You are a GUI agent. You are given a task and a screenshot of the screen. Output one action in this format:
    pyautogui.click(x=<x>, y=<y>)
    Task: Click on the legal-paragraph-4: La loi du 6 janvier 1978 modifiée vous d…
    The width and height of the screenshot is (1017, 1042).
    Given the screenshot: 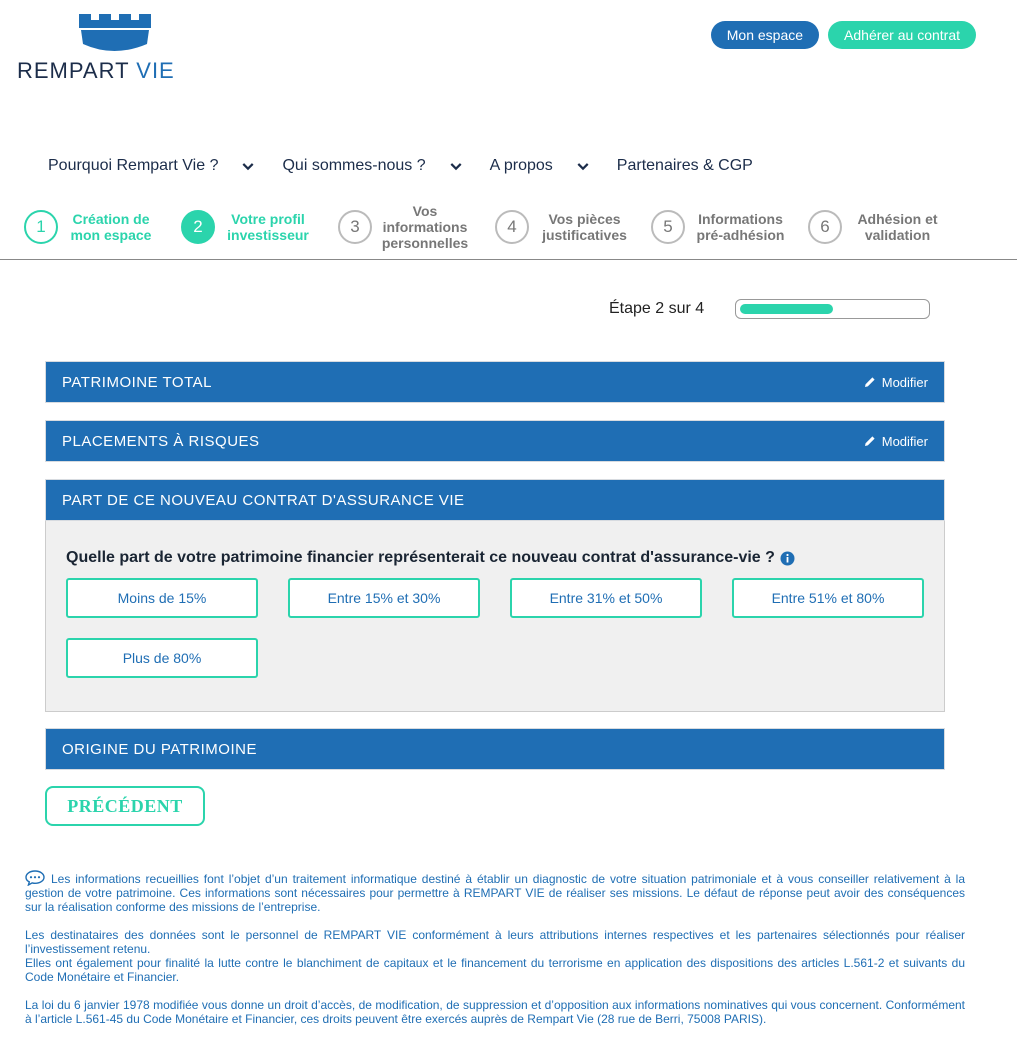 What is the action you would take?
    pyautogui.click(x=495, y=1012)
    